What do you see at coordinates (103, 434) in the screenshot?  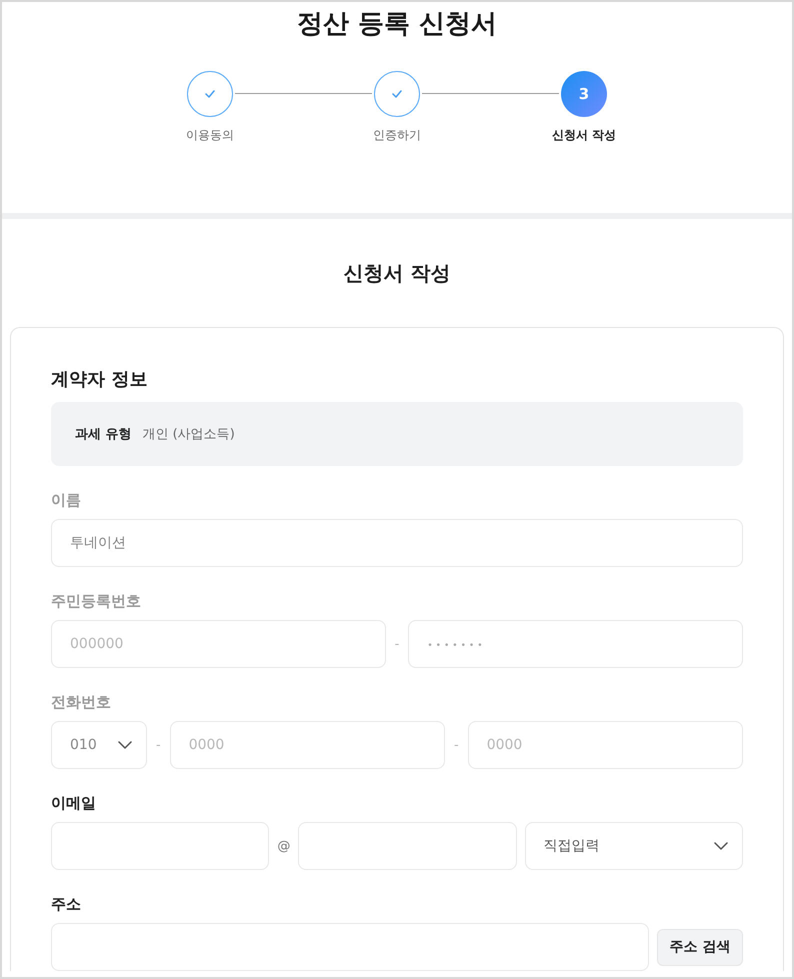 I see `tax-type-label: 과세 유형` at bounding box center [103, 434].